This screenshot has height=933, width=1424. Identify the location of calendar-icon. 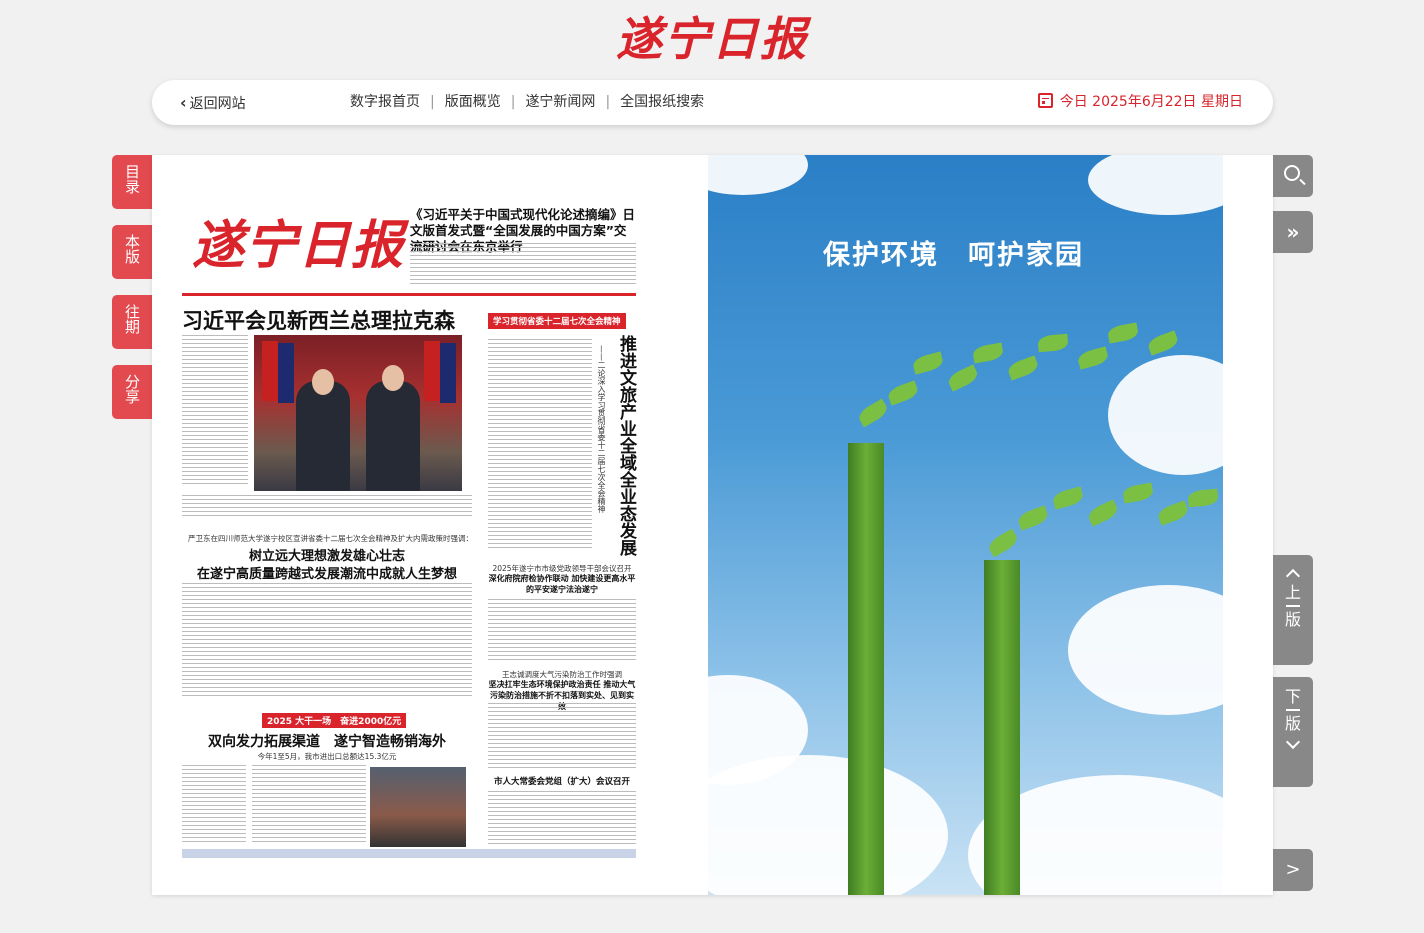
(1045, 100).